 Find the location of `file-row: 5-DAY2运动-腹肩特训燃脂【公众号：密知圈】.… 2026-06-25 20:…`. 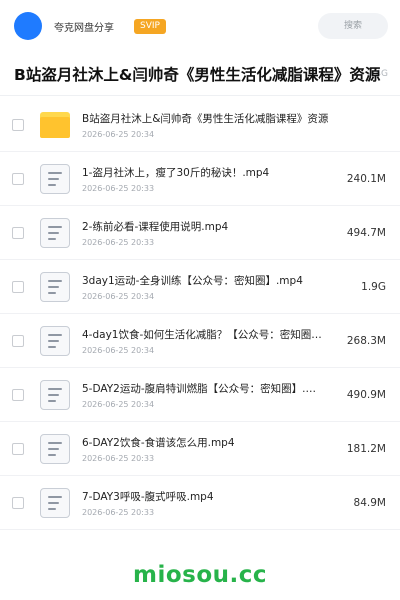

file-row: 5-DAY2运动-腹肩特训燃脂【公众号：密知圈】.… 2026-06-25 20:… is located at coordinates (200, 395).